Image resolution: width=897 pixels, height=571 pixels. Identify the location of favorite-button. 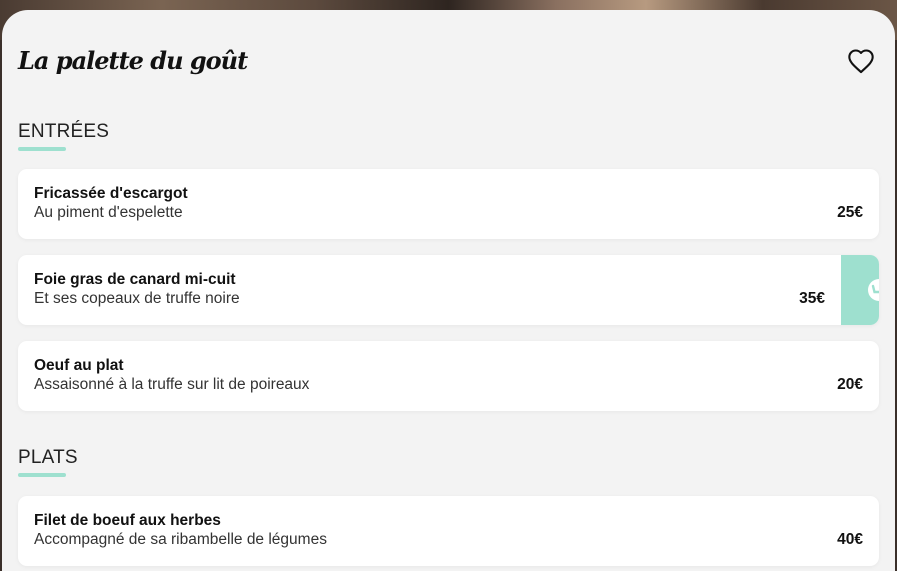
(861, 61).